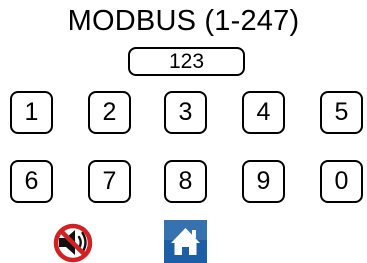 The height and width of the screenshot is (263, 367). Describe the element at coordinates (31, 181) in the screenshot. I see `key-6: 6` at that location.